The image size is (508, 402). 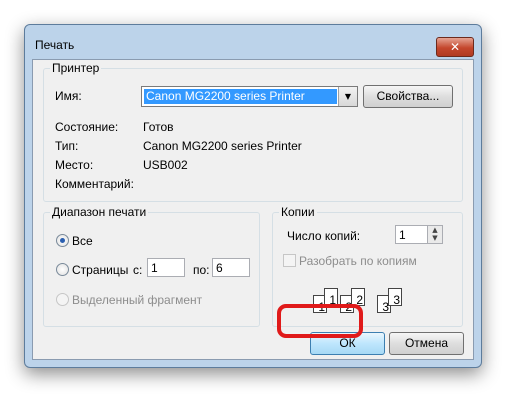 I want to click on copies-count-input: 1, so click(x=411, y=234).